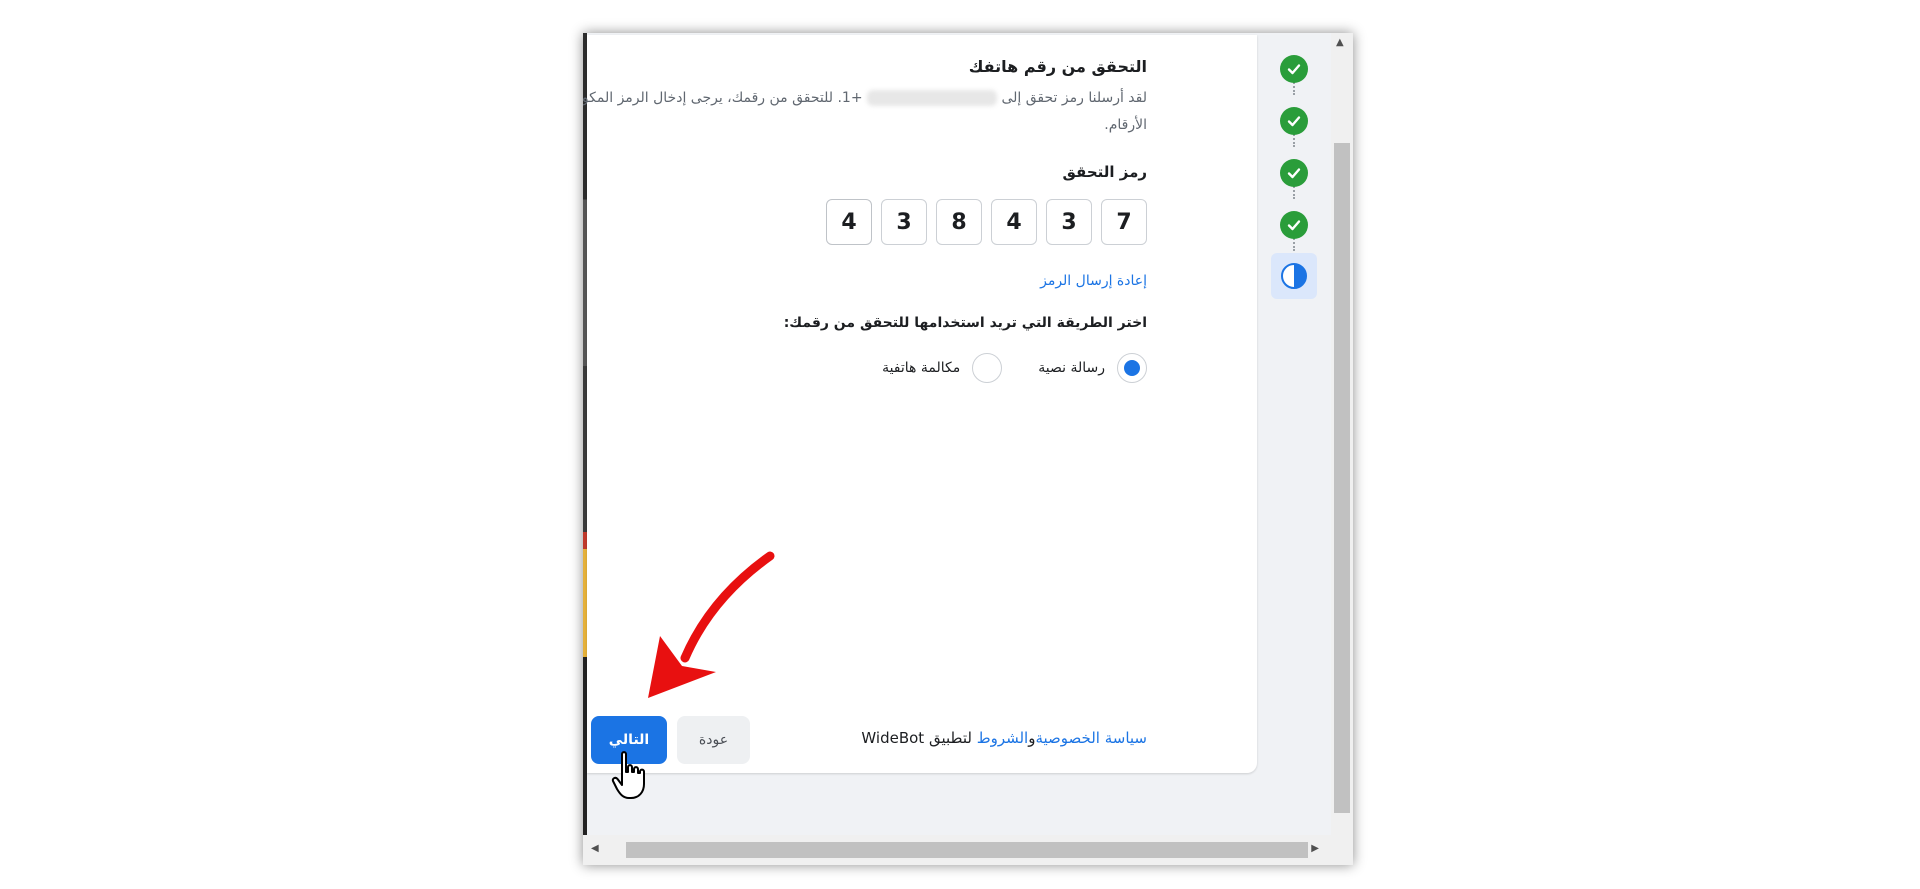 The image size is (1920, 889). What do you see at coordinates (713, 740) in the screenshot?
I see `back-button: عودة` at bounding box center [713, 740].